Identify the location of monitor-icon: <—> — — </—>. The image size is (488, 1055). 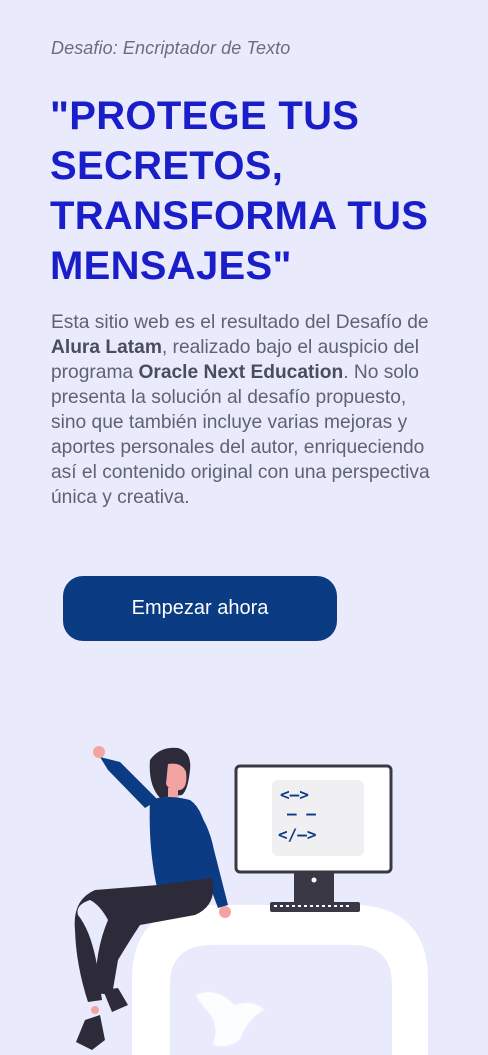
(313, 838).